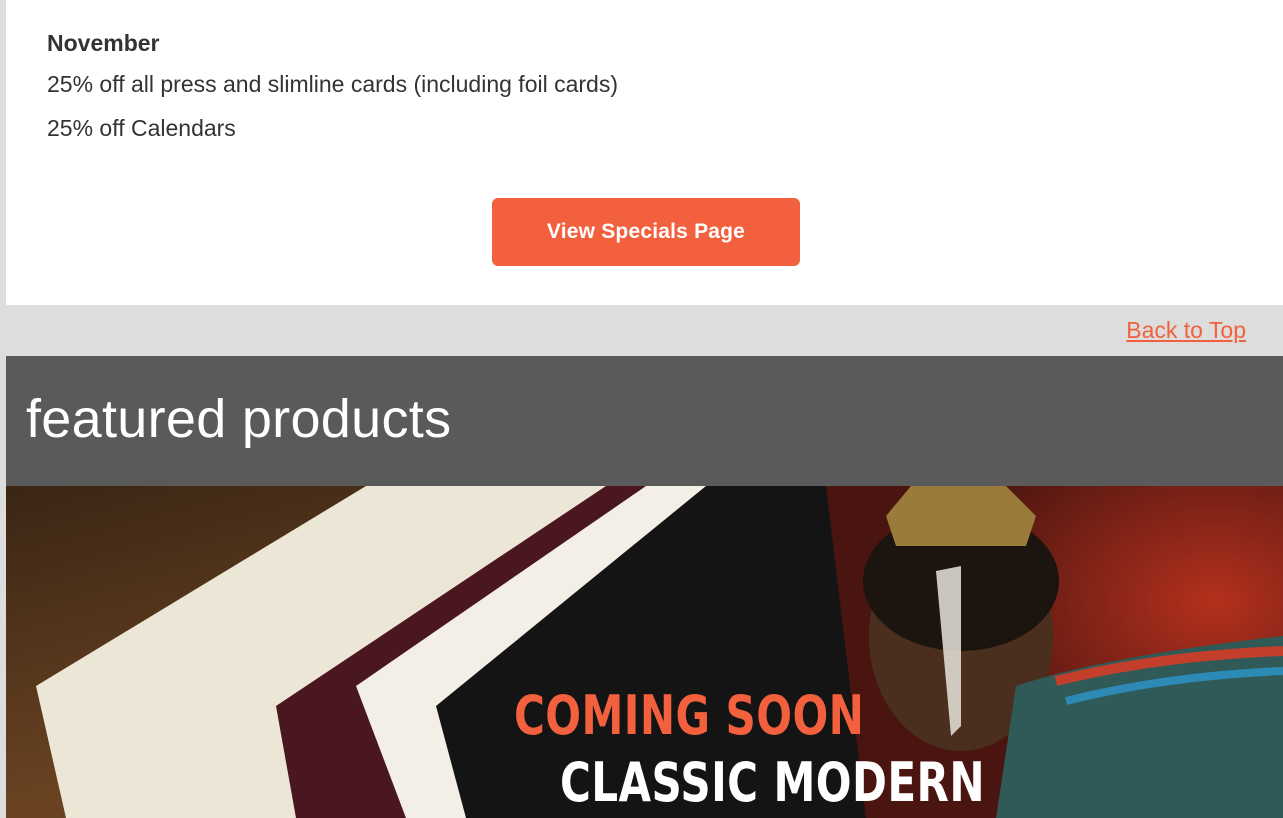 The width and height of the screenshot is (1283, 818). What do you see at coordinates (772, 782) in the screenshot?
I see `banner-subheadline: CLASSIC MODERN` at bounding box center [772, 782].